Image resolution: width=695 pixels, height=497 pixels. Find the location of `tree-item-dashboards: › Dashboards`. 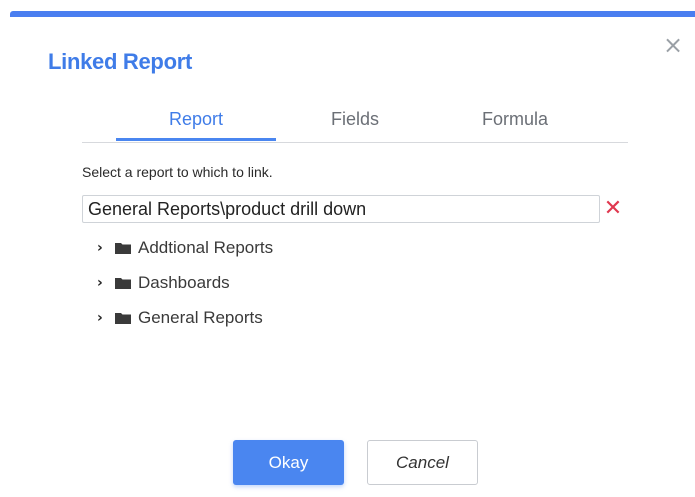

tree-item-dashboards: › Dashboards is located at coordinates (185, 282).